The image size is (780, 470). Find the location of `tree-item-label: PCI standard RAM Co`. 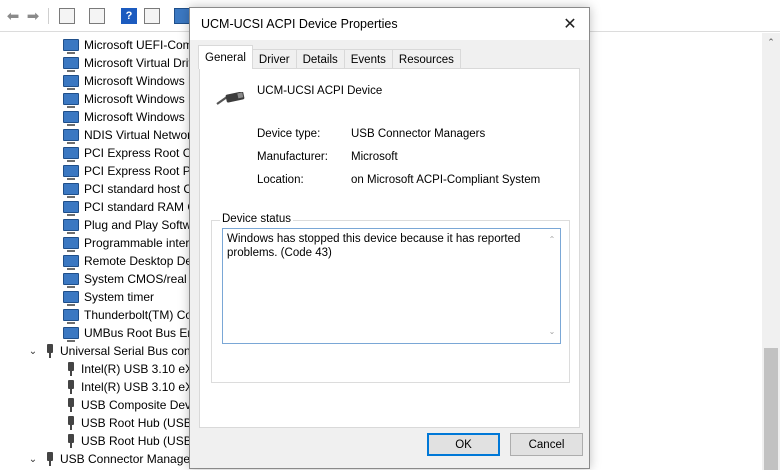

tree-item-label: PCI standard RAM Co is located at coordinates (143, 207).